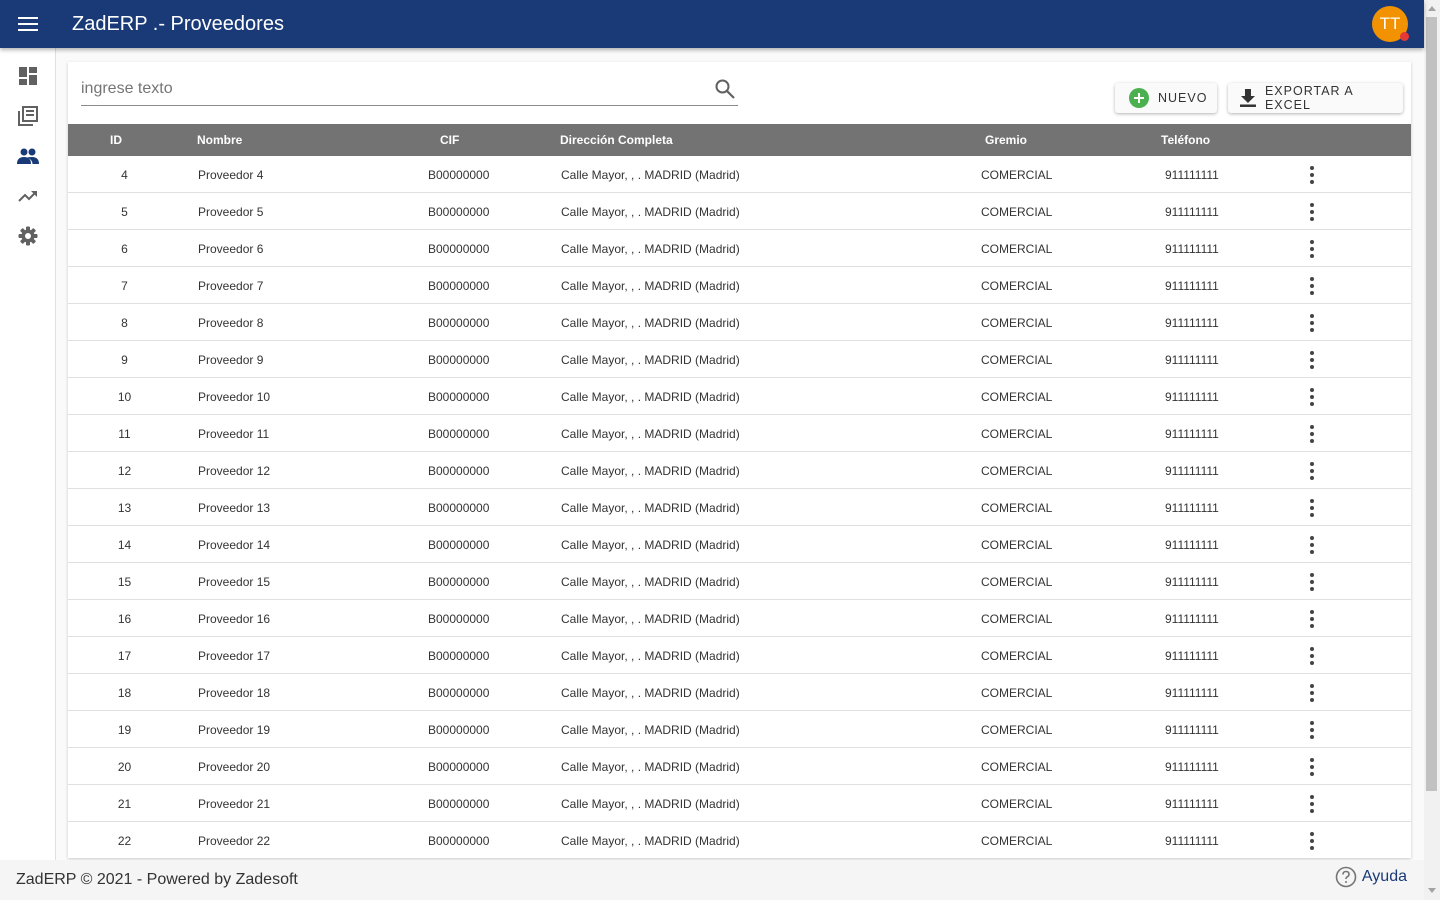  Describe the element at coordinates (231, 286) in the screenshot. I see `cell-nombre: Proveedor 7` at that location.